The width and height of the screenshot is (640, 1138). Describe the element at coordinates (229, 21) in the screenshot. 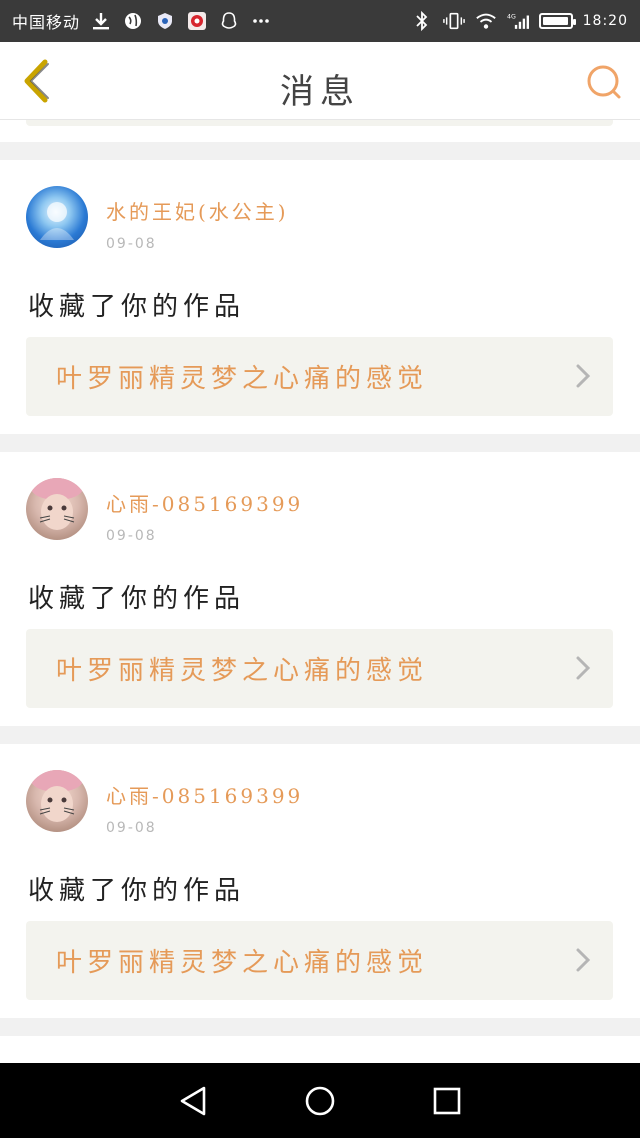

I see `qq-icon` at that location.